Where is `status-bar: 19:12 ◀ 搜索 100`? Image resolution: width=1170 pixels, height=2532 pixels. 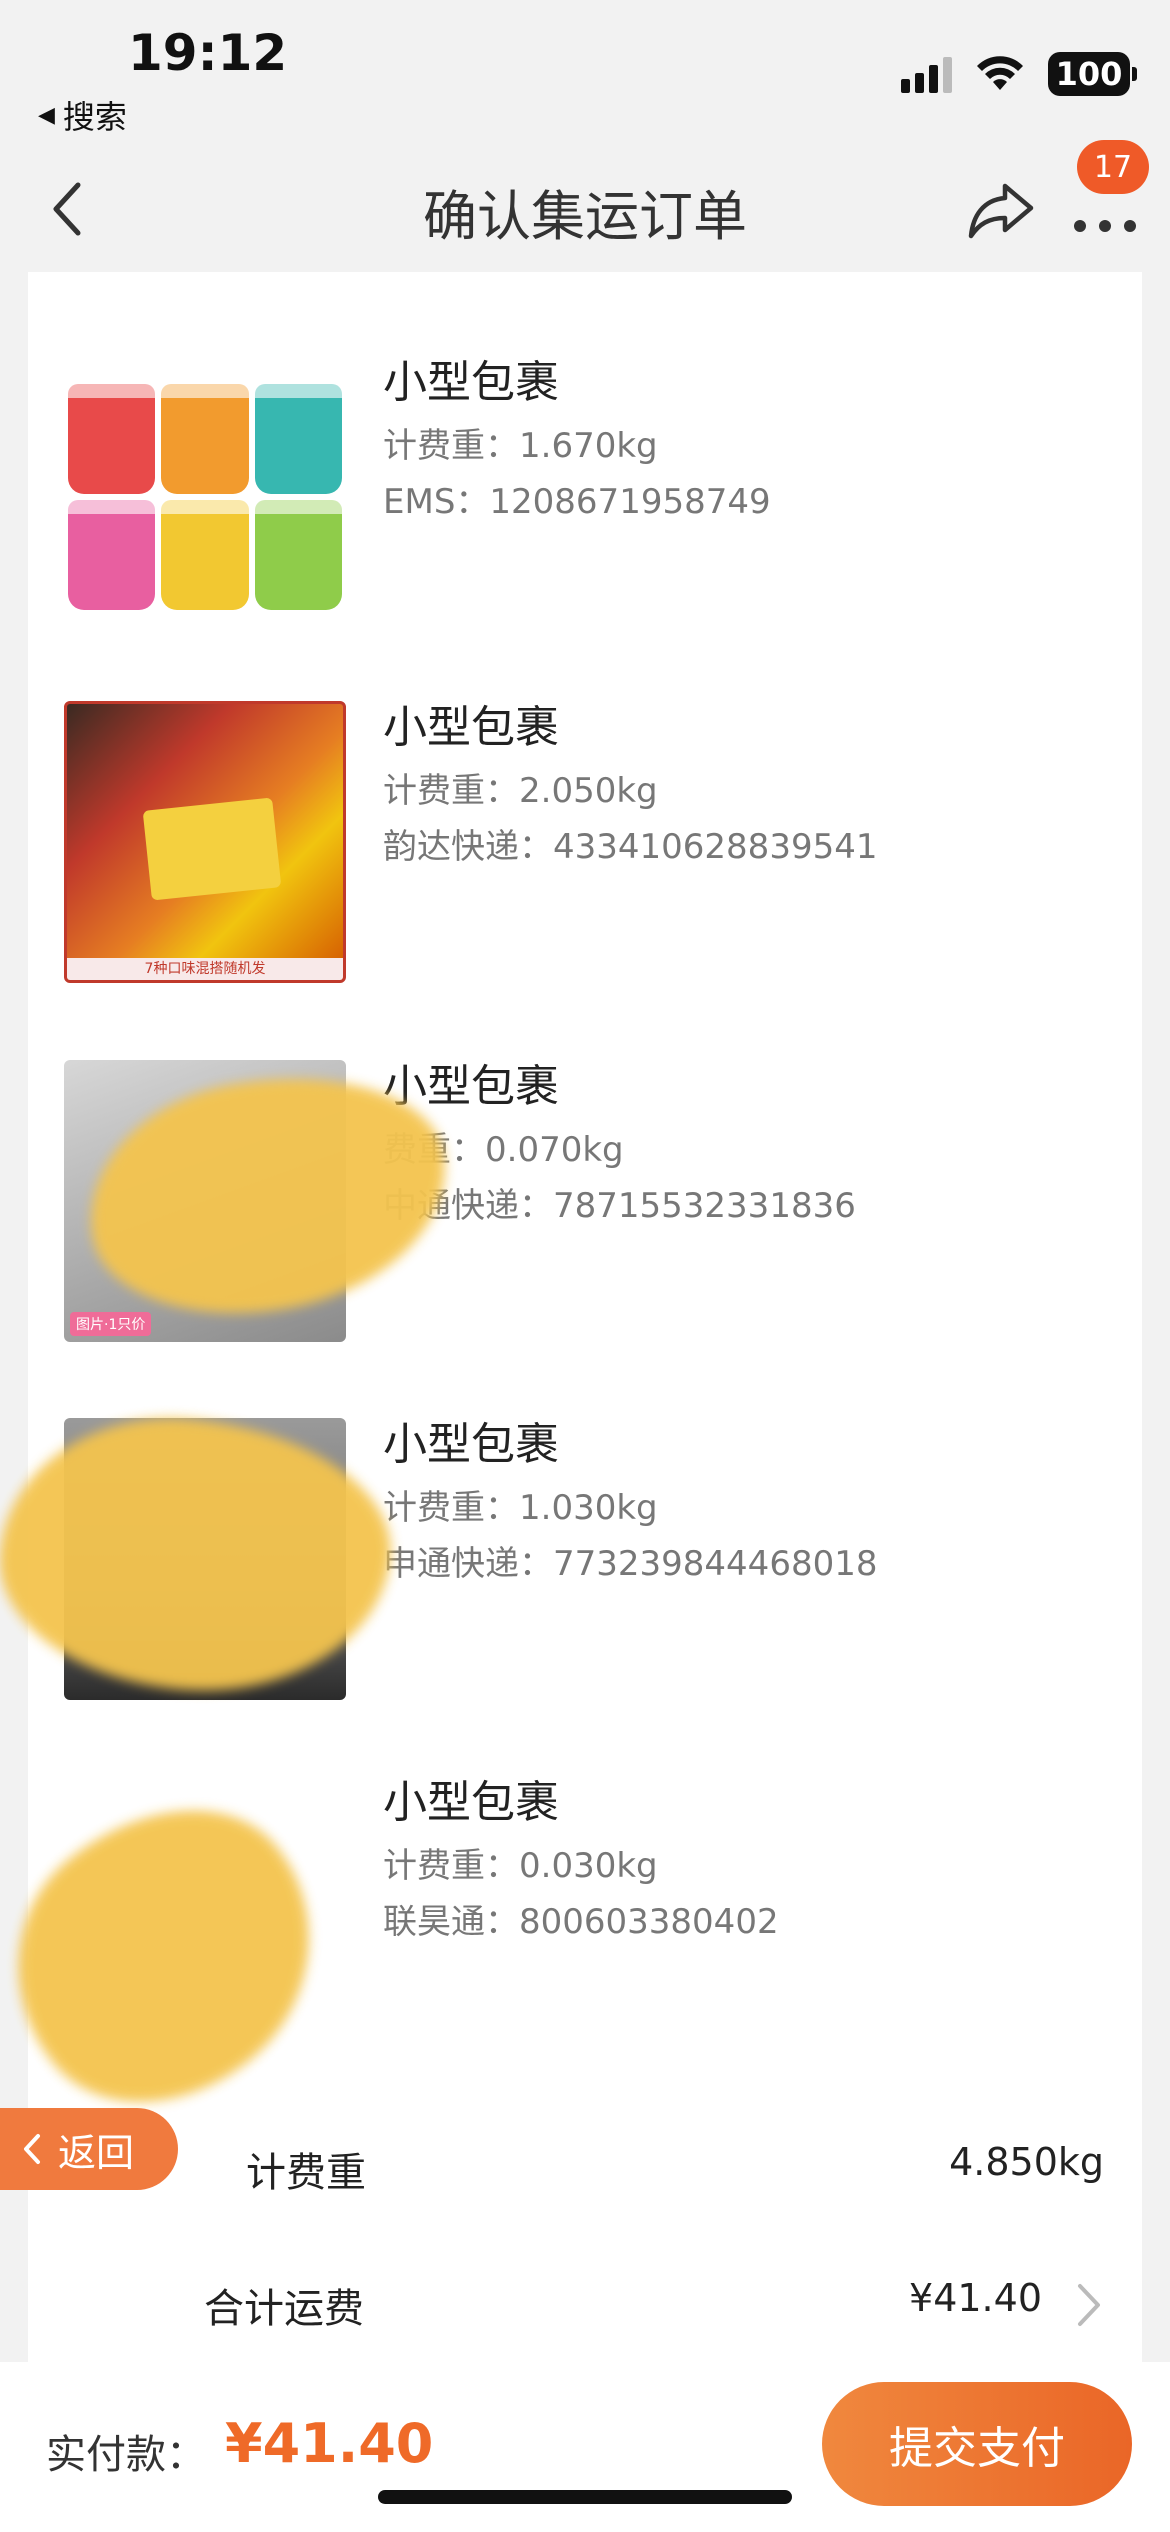
status-bar: 19:12 ◀ 搜索 100 is located at coordinates (585, 75).